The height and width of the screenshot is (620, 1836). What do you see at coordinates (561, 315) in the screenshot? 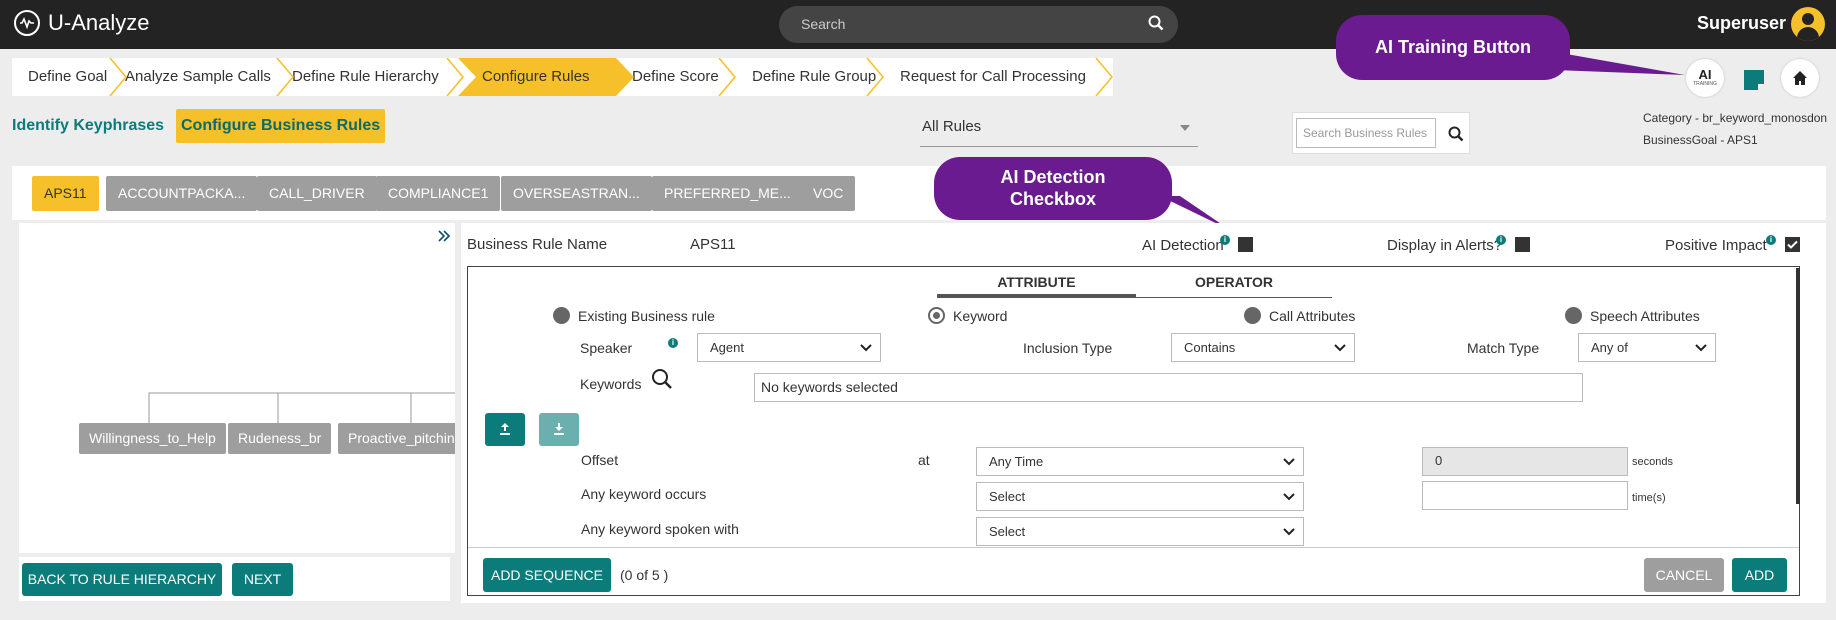
I see `radio-existing-business-rule` at bounding box center [561, 315].